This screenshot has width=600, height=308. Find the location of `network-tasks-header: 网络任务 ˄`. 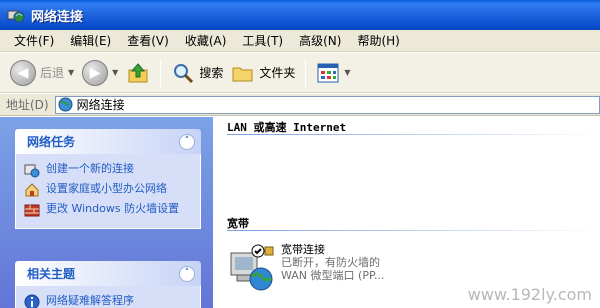

network-tasks-header: 网络任务 ˄ is located at coordinates (108, 141).